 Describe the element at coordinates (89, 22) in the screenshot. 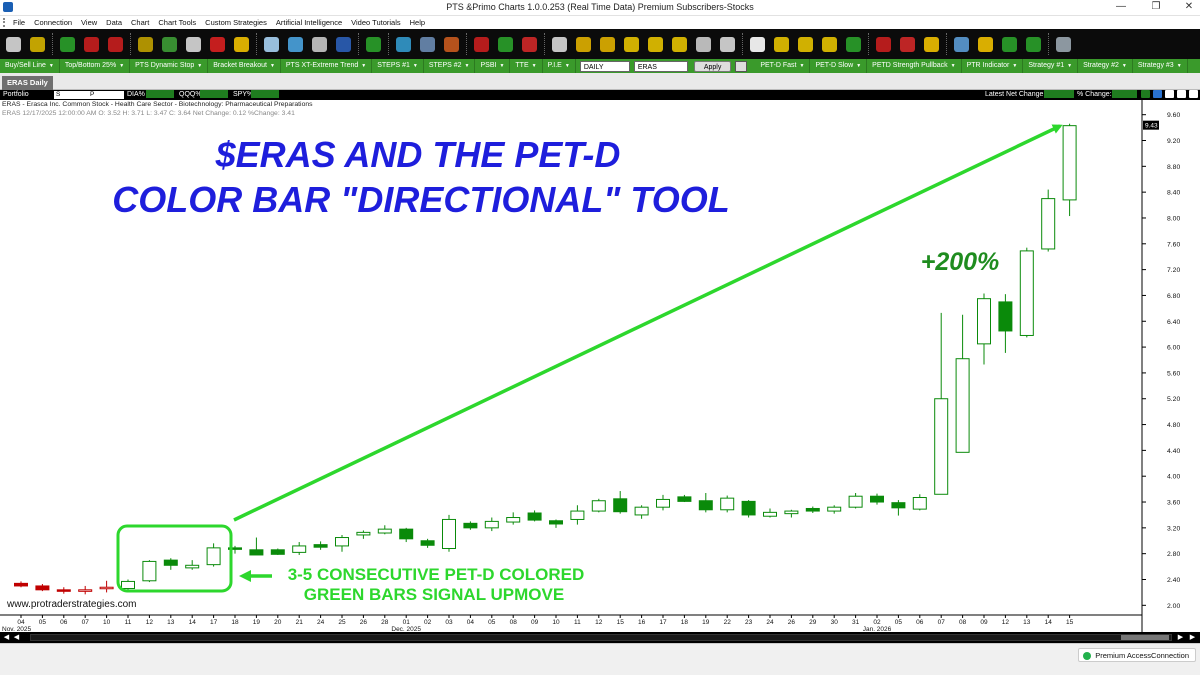

I see `menu-view: View` at that location.